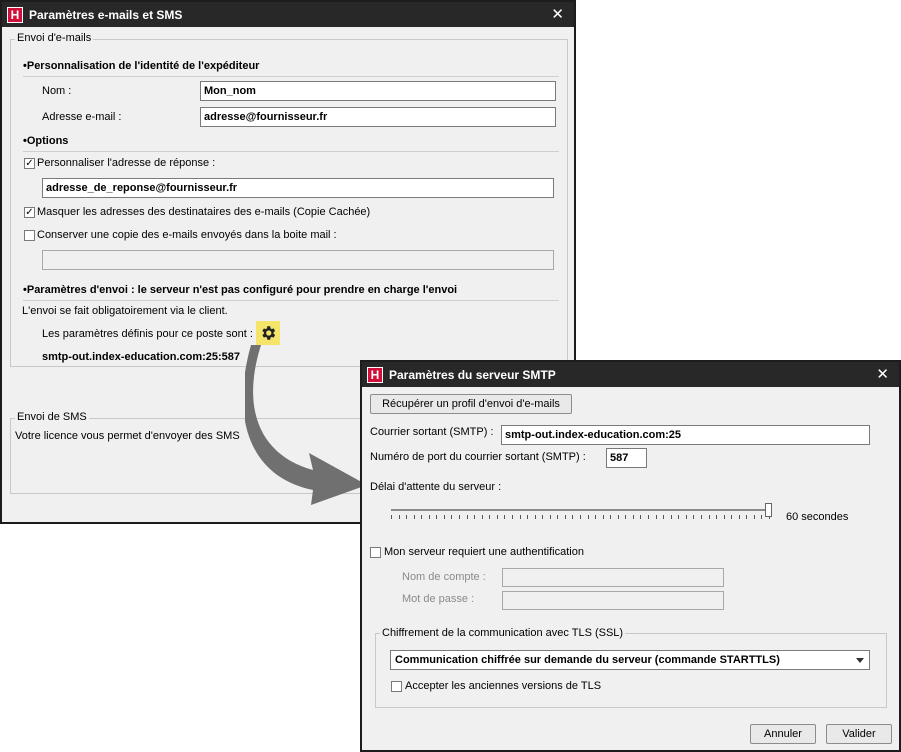  What do you see at coordinates (396, 686) in the screenshot?
I see `old-tls-checkbox` at bounding box center [396, 686].